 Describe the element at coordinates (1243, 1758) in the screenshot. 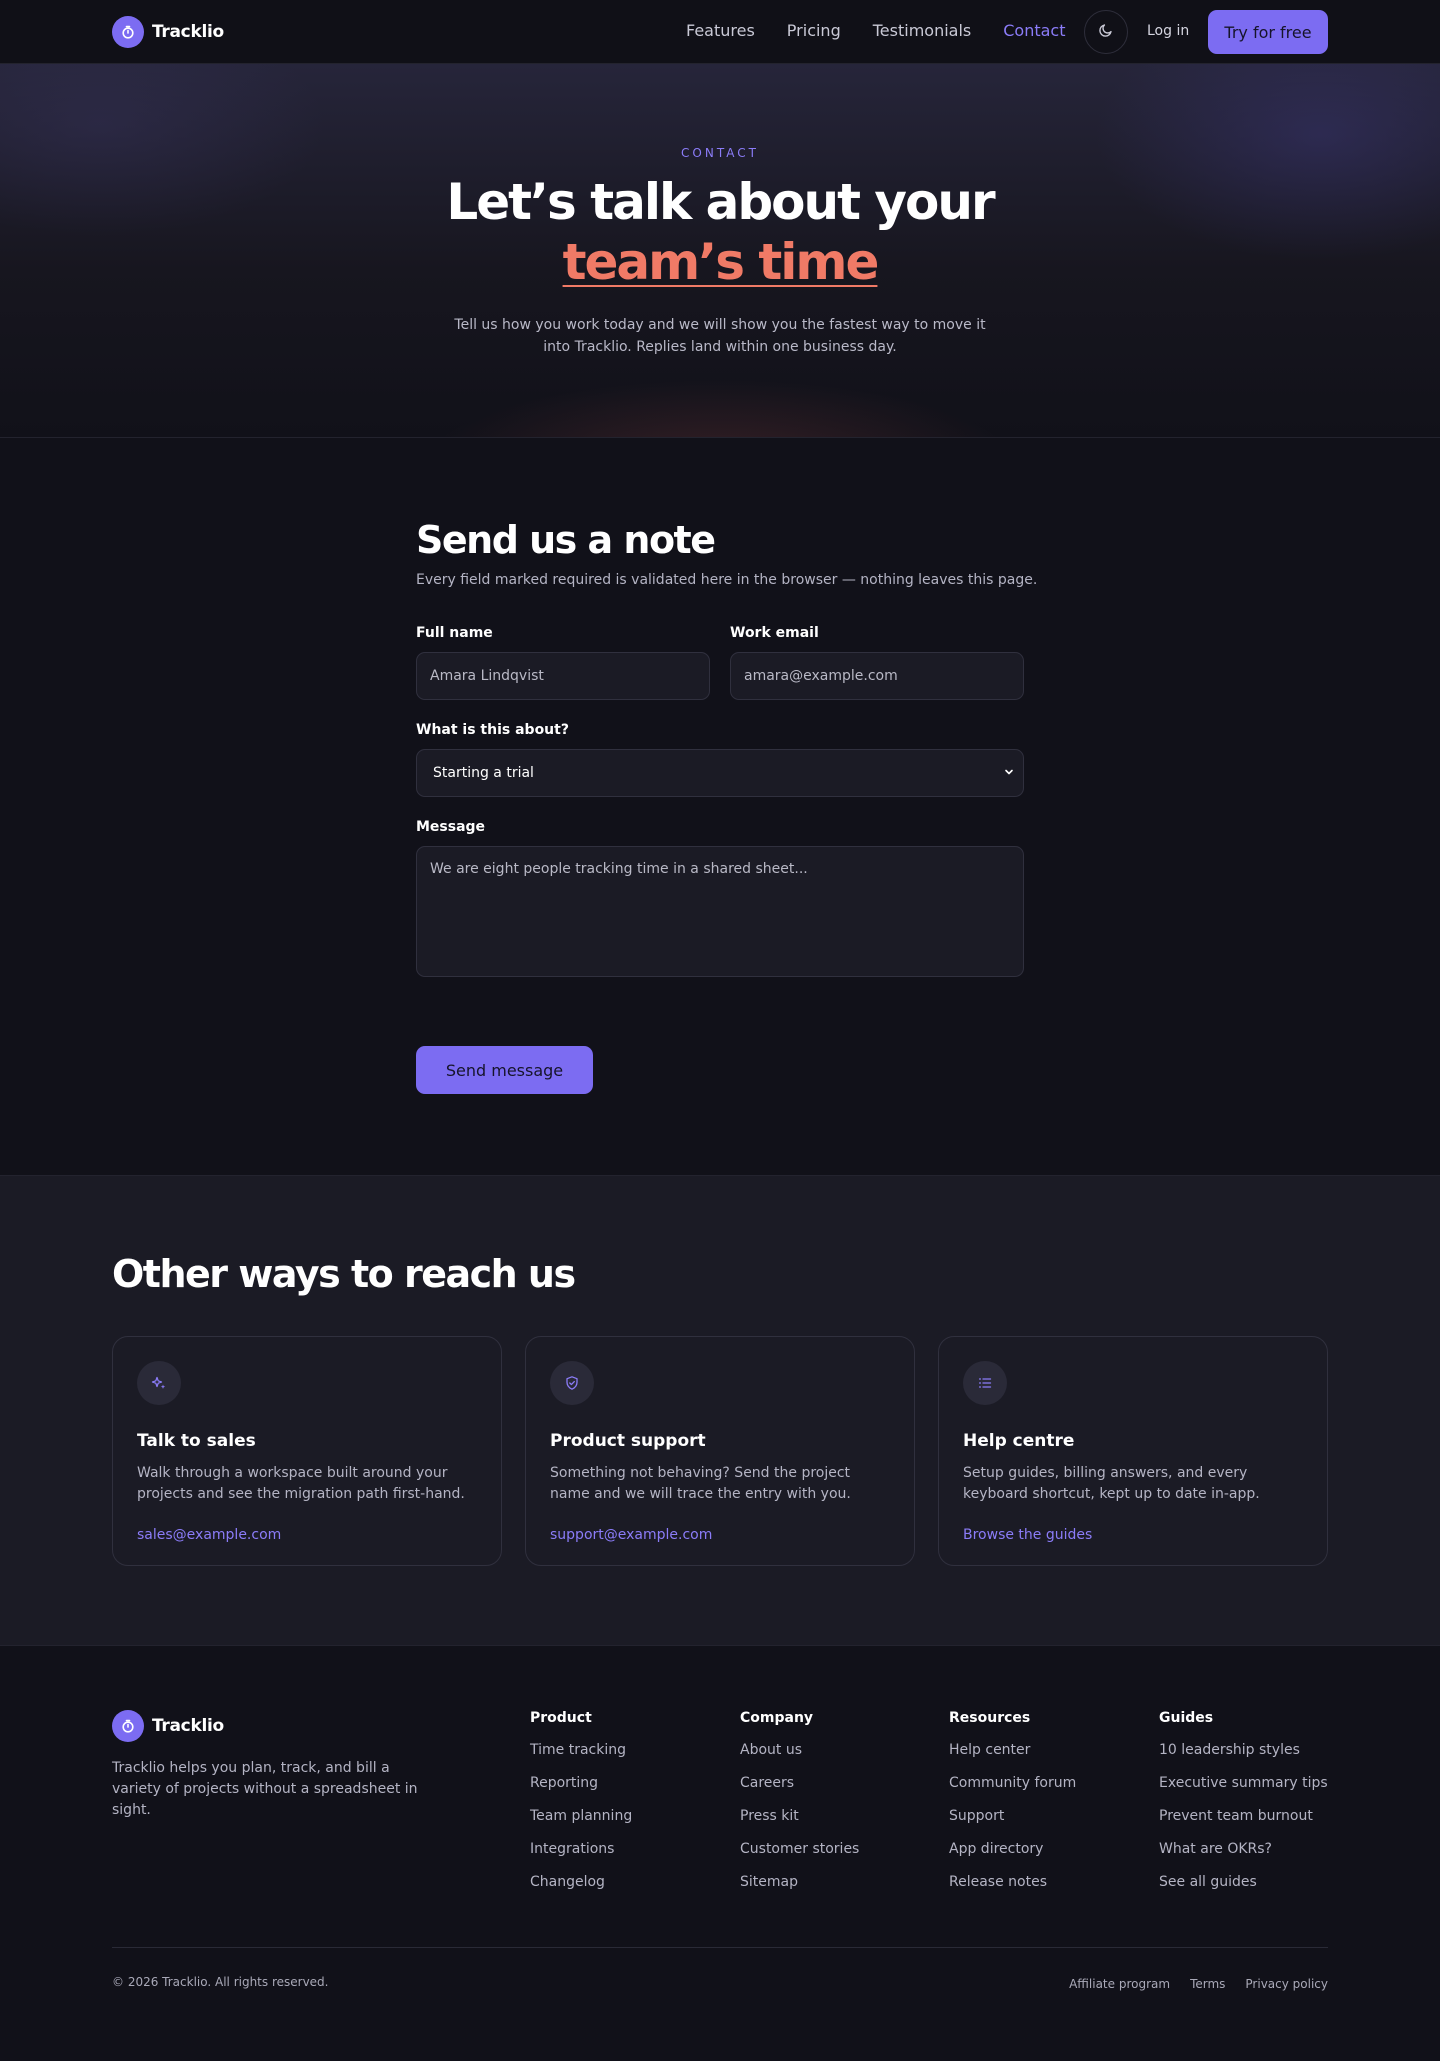

I see `footer-link: 10 leadership styles` at that location.